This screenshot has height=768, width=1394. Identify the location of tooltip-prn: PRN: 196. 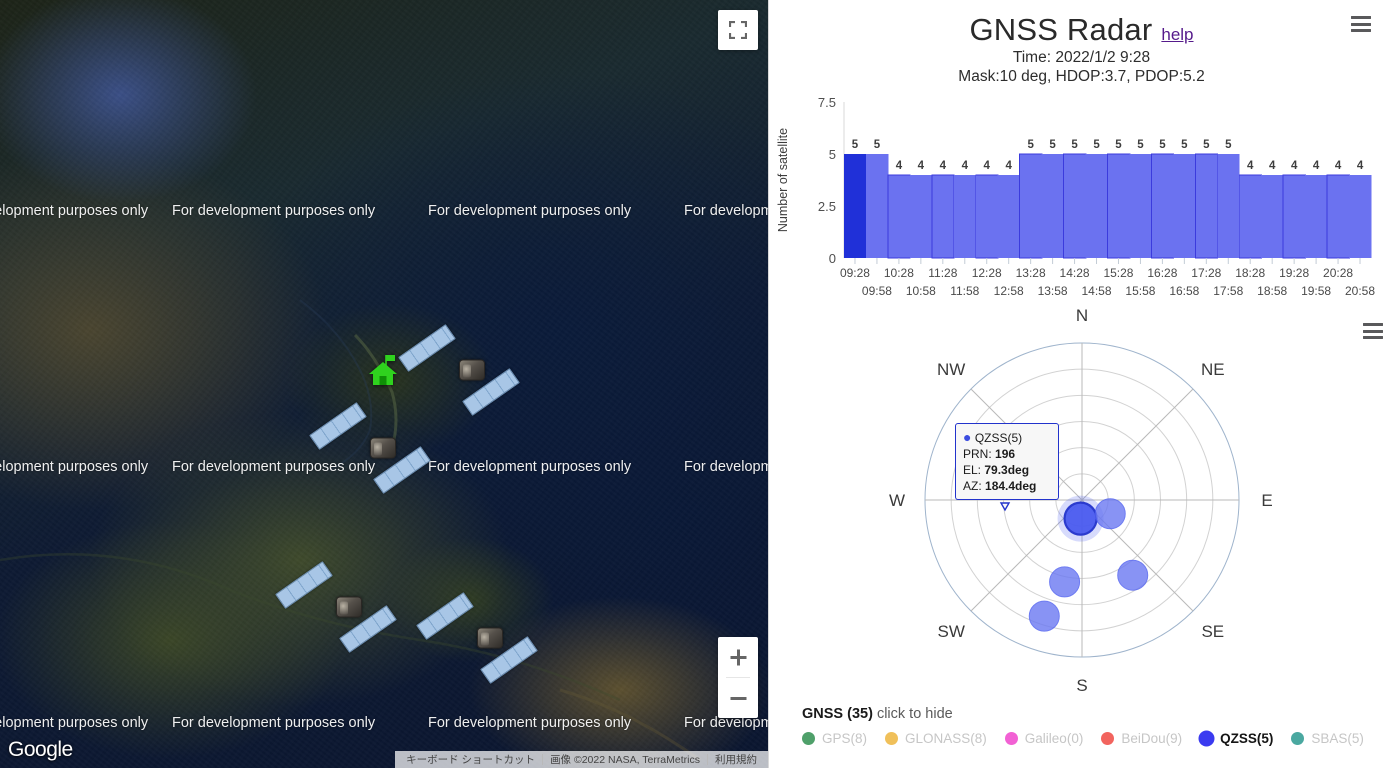
(989, 454).